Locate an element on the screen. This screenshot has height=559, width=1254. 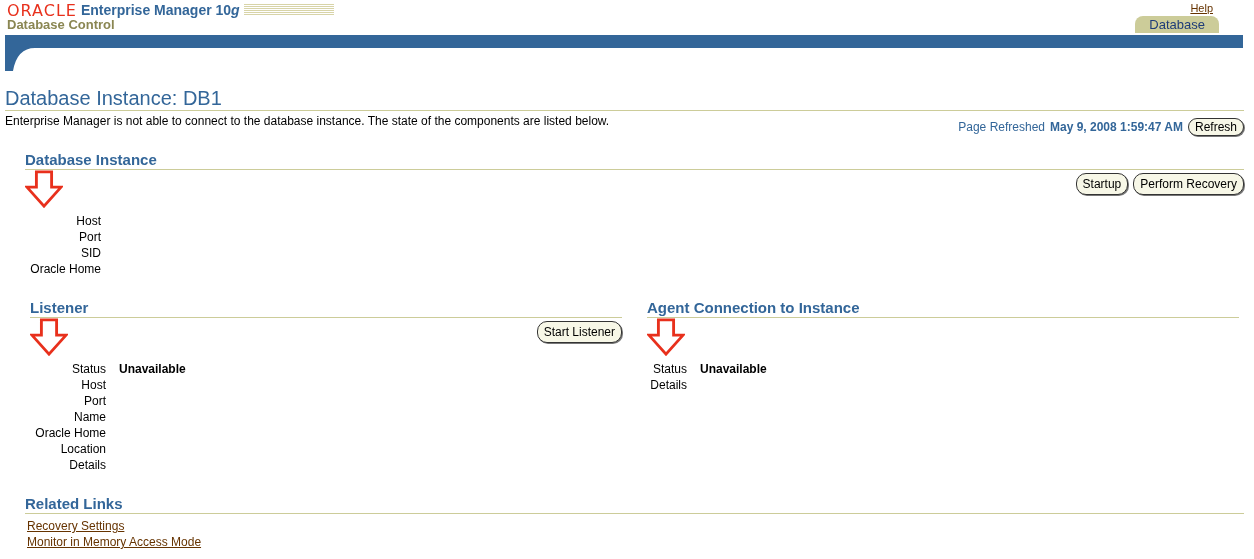
help-link: Help is located at coordinates (1201, 8).